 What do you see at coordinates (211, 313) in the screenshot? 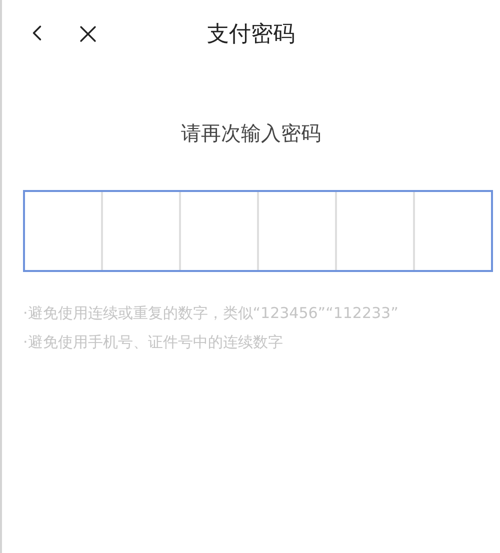
I see `hint-text: ·避免使用连续或重复的数字，类似“123456”“112233”` at bounding box center [211, 313].